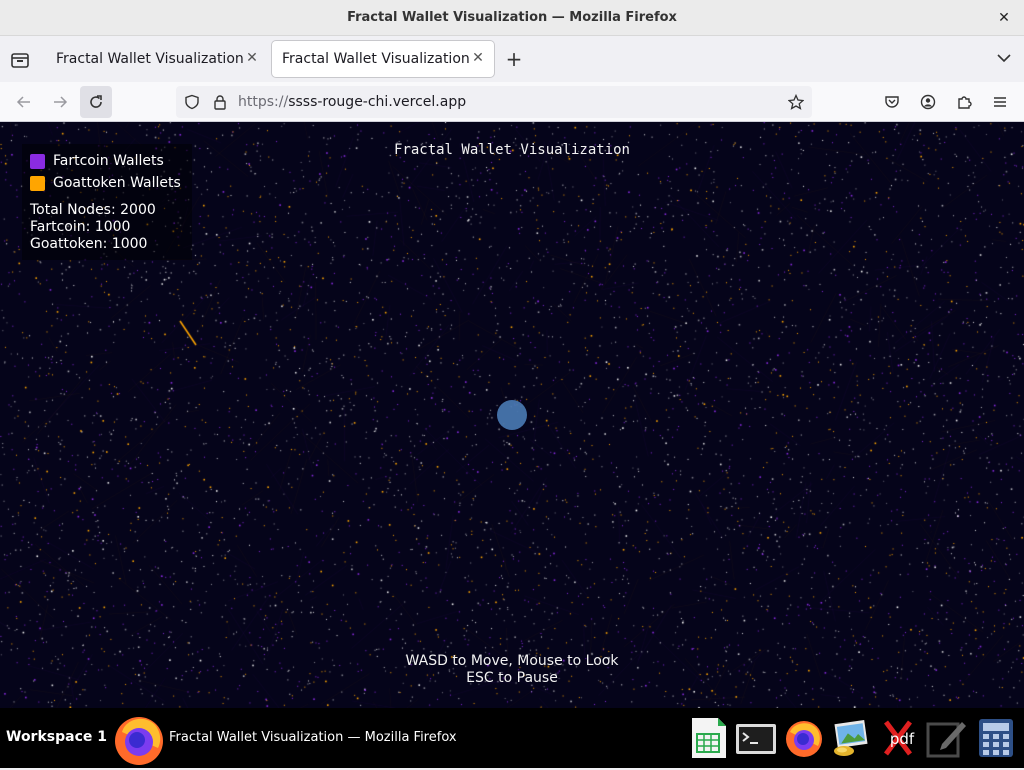 The width and height of the screenshot is (1024, 770). What do you see at coordinates (512, 678) in the screenshot?
I see `controls-hint-pause: ESC to Pause` at bounding box center [512, 678].